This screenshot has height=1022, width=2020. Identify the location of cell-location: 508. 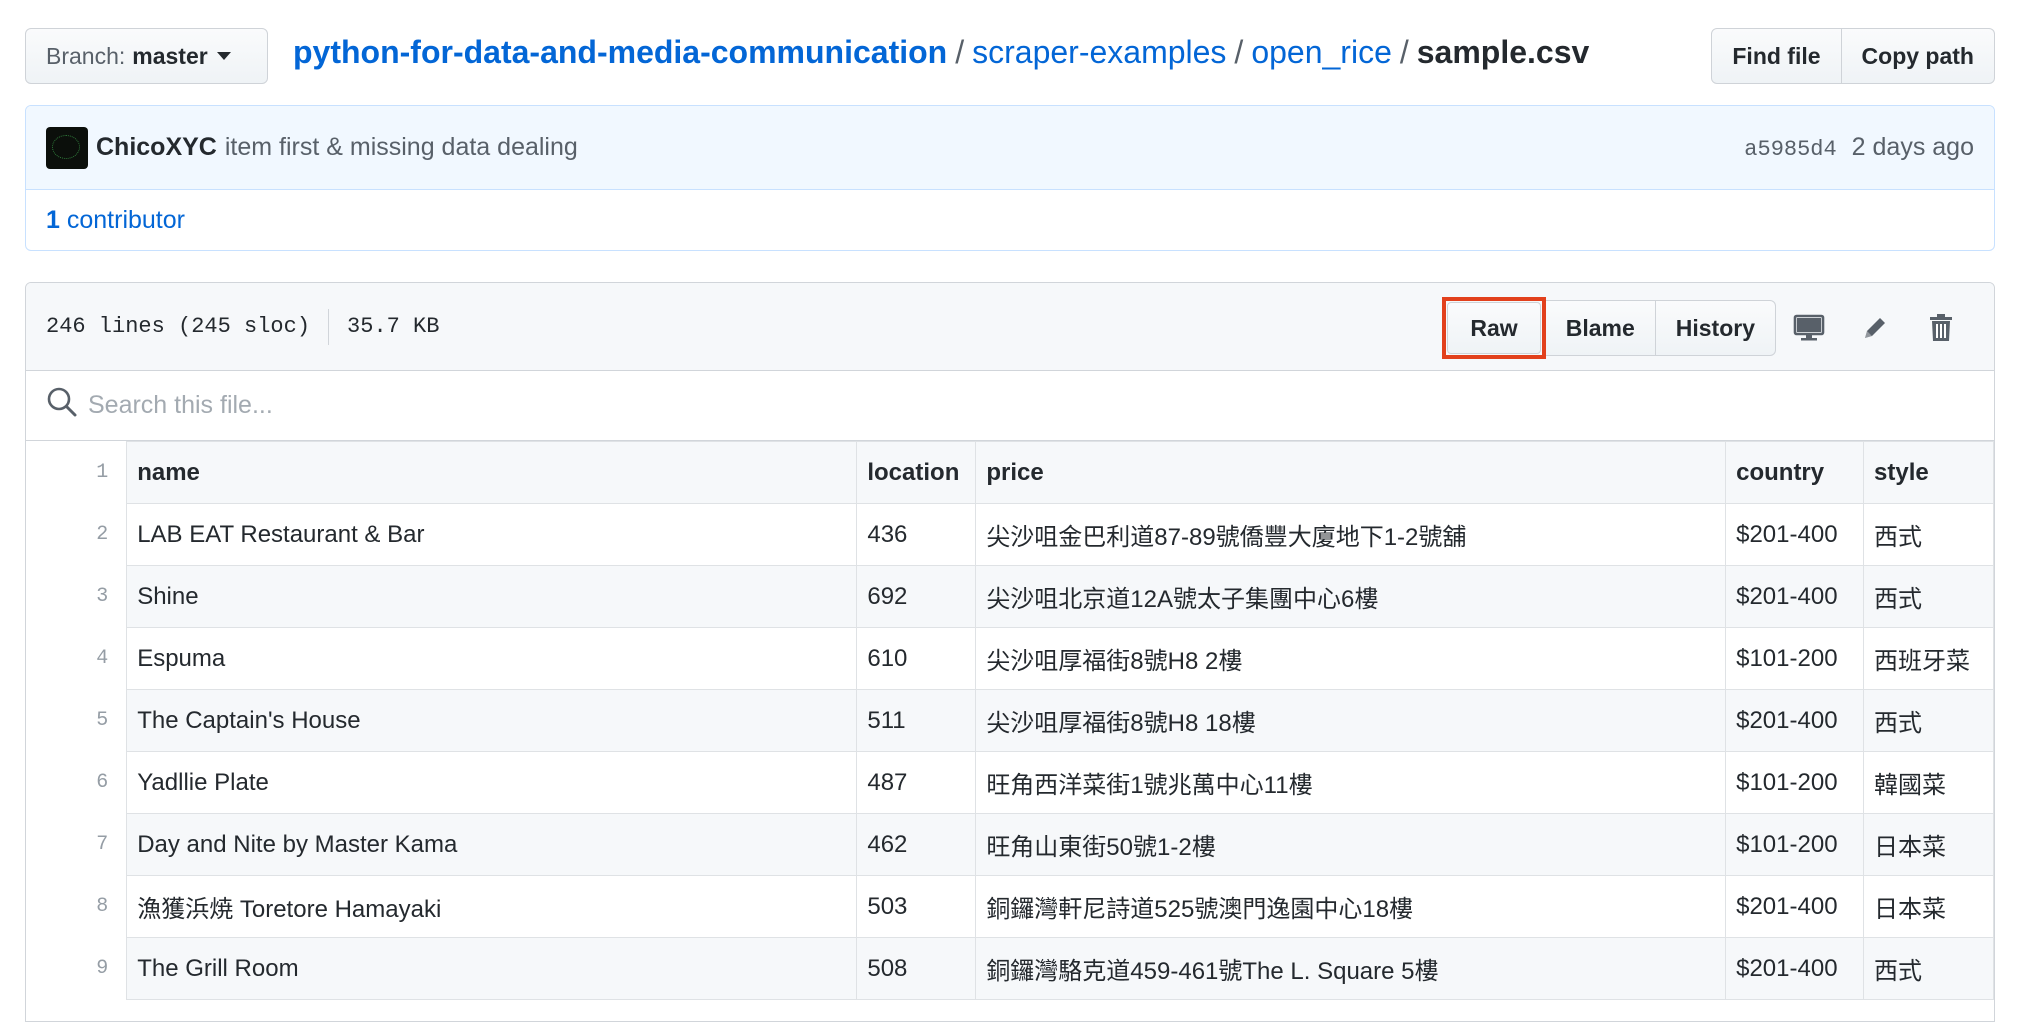
(916, 968).